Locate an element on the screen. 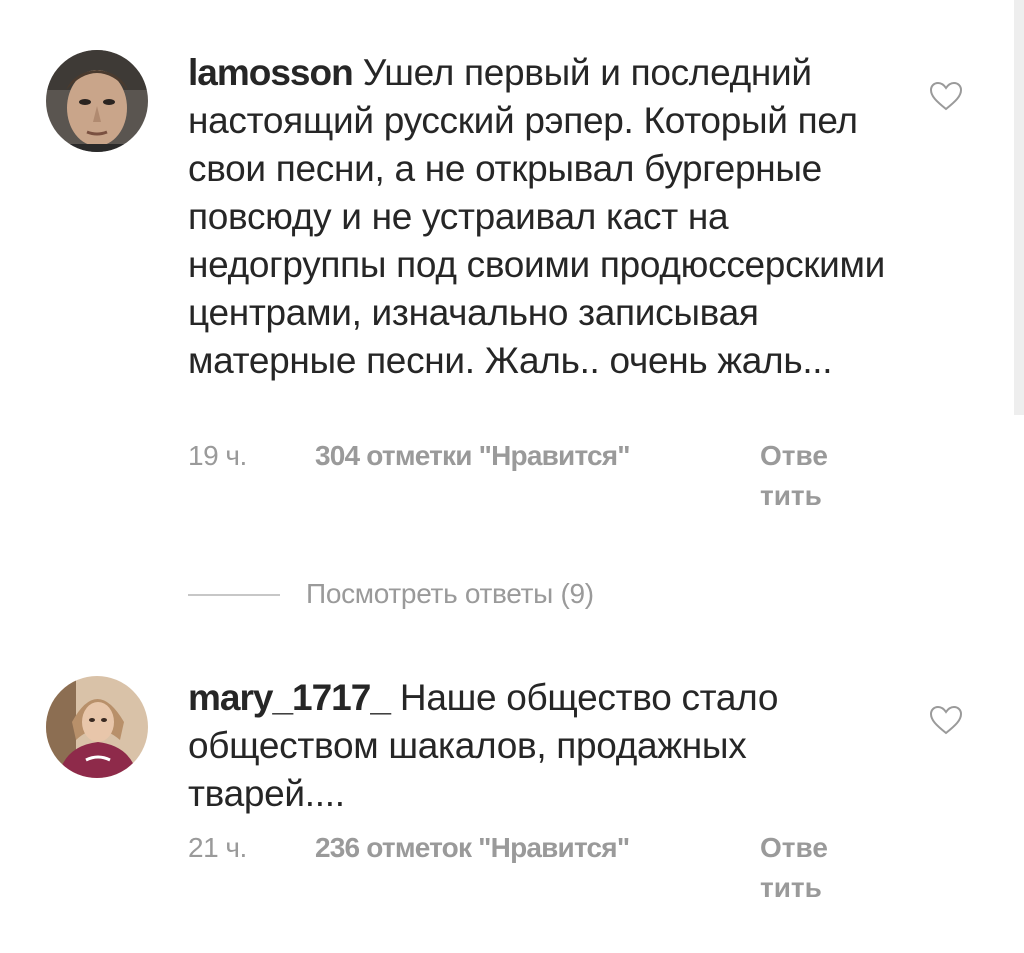 The image size is (1024, 953). likes-count: 304 отметки "Нравится" is located at coordinates (473, 456).